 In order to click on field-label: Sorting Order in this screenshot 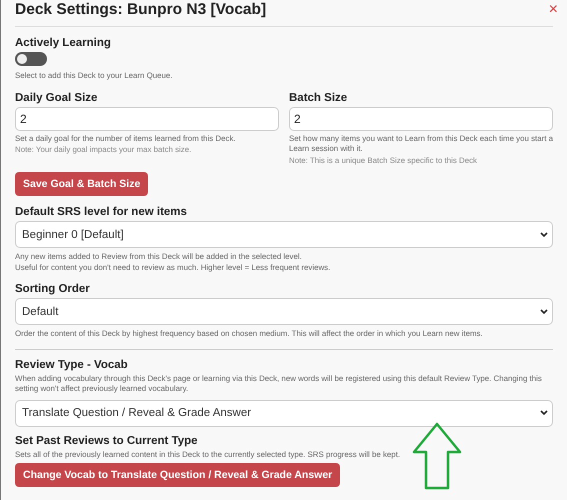, I will do `click(53, 289)`.